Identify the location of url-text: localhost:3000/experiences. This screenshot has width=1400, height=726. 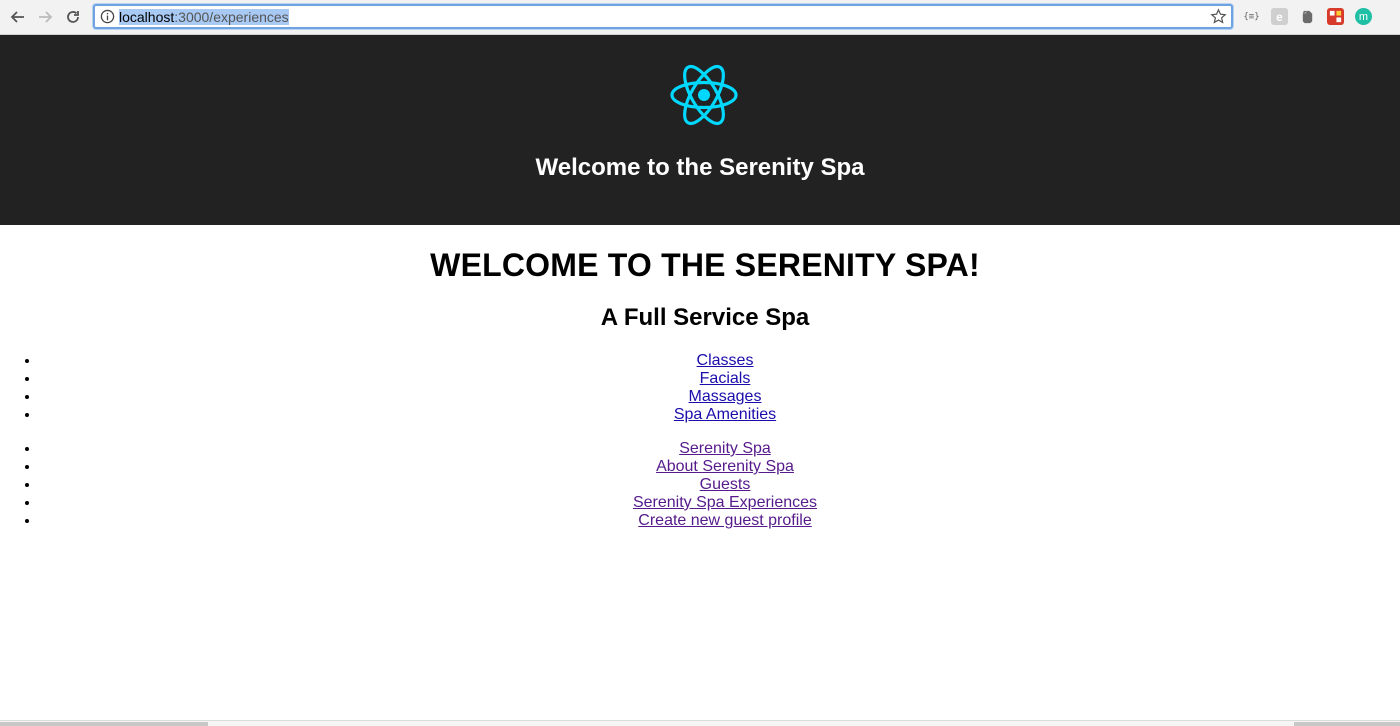
(204, 17).